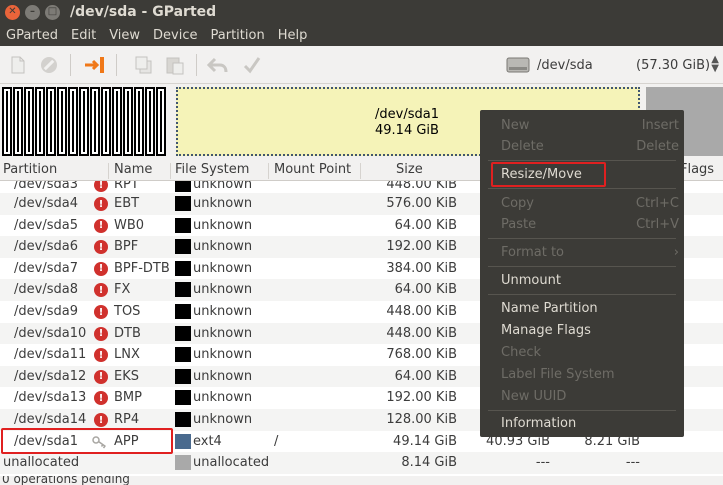  Describe the element at coordinates (421, 203) in the screenshot. I see `row-size: 576.00 KiB` at that location.